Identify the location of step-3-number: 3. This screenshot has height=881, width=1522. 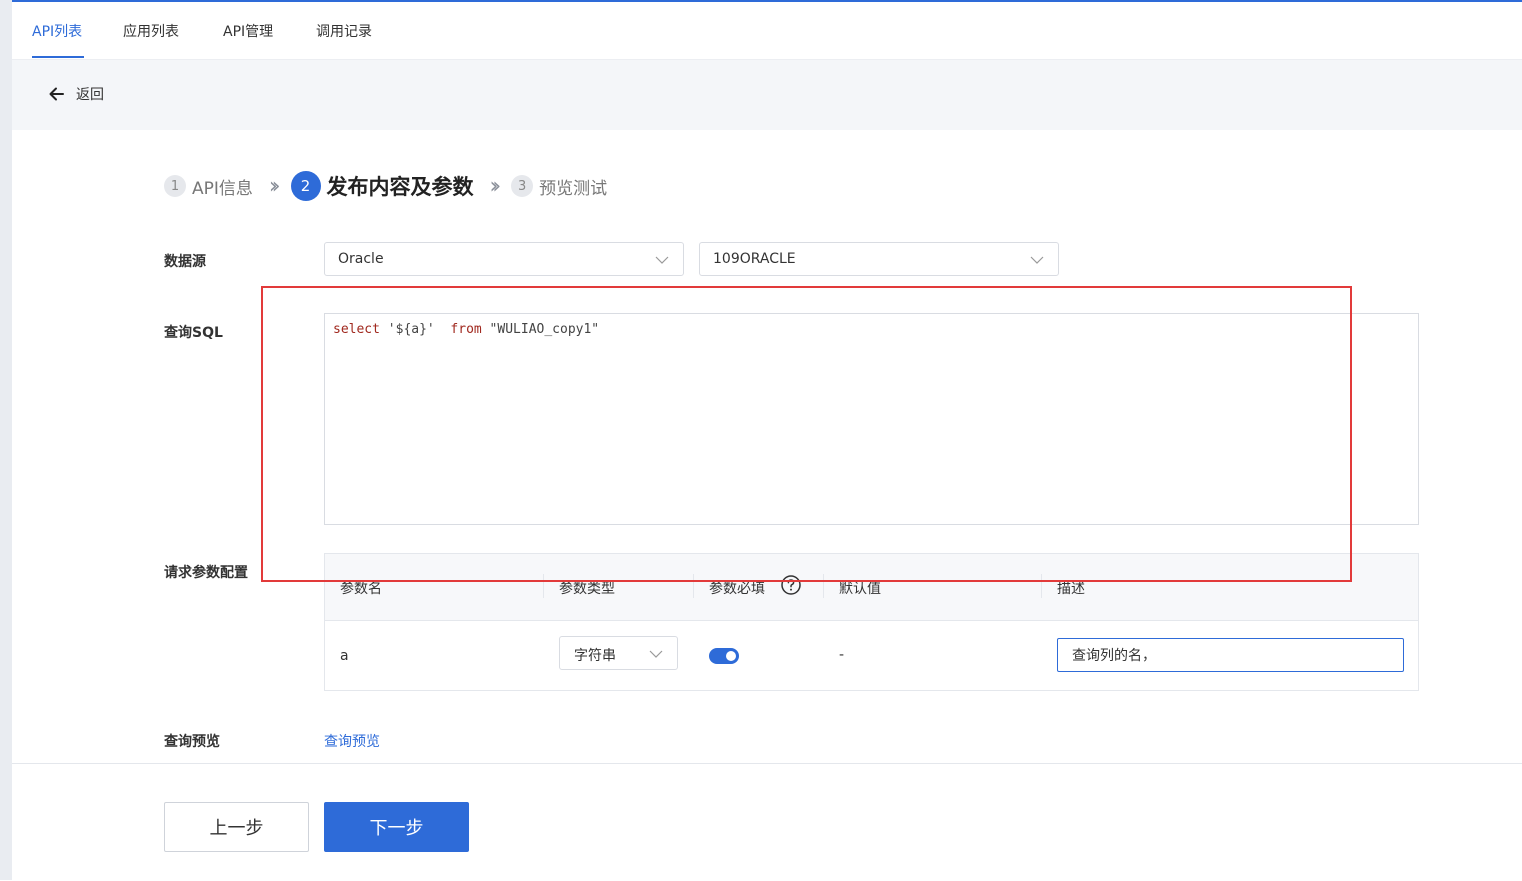
(522, 186).